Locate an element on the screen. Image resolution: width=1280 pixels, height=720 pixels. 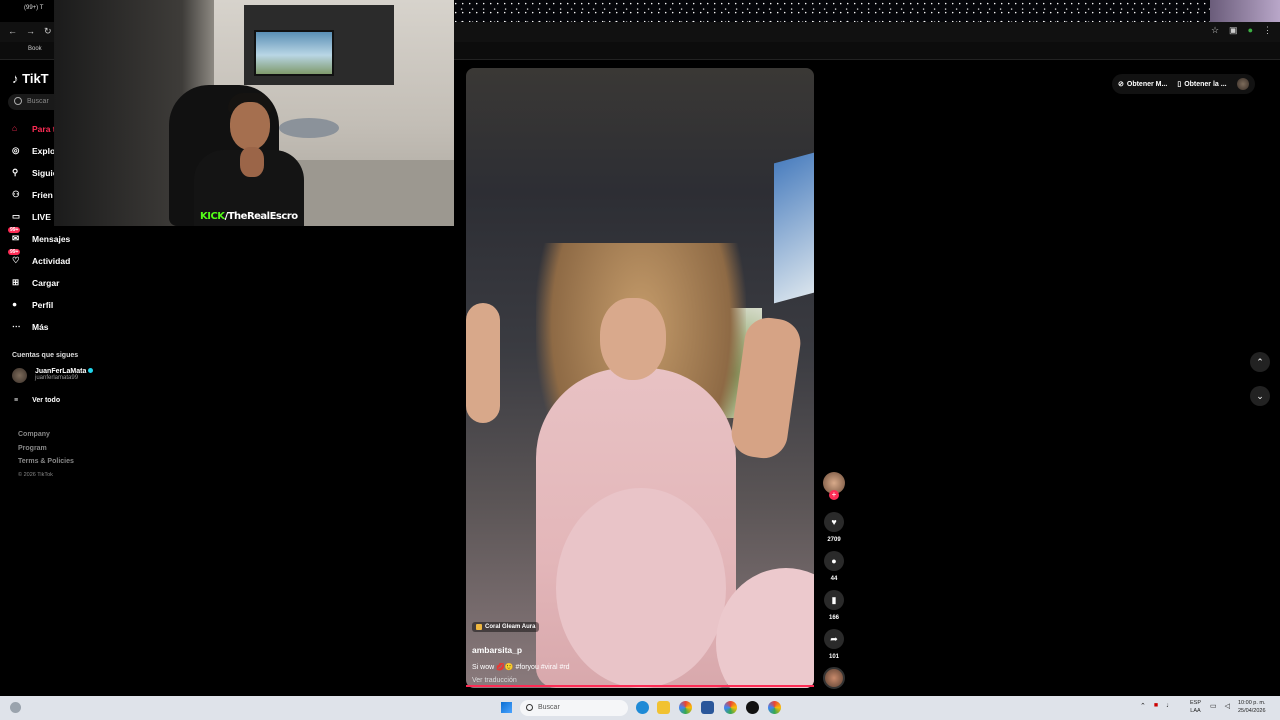
effect-tag: Coral Gleam Aura is located at coordinates (506, 627).